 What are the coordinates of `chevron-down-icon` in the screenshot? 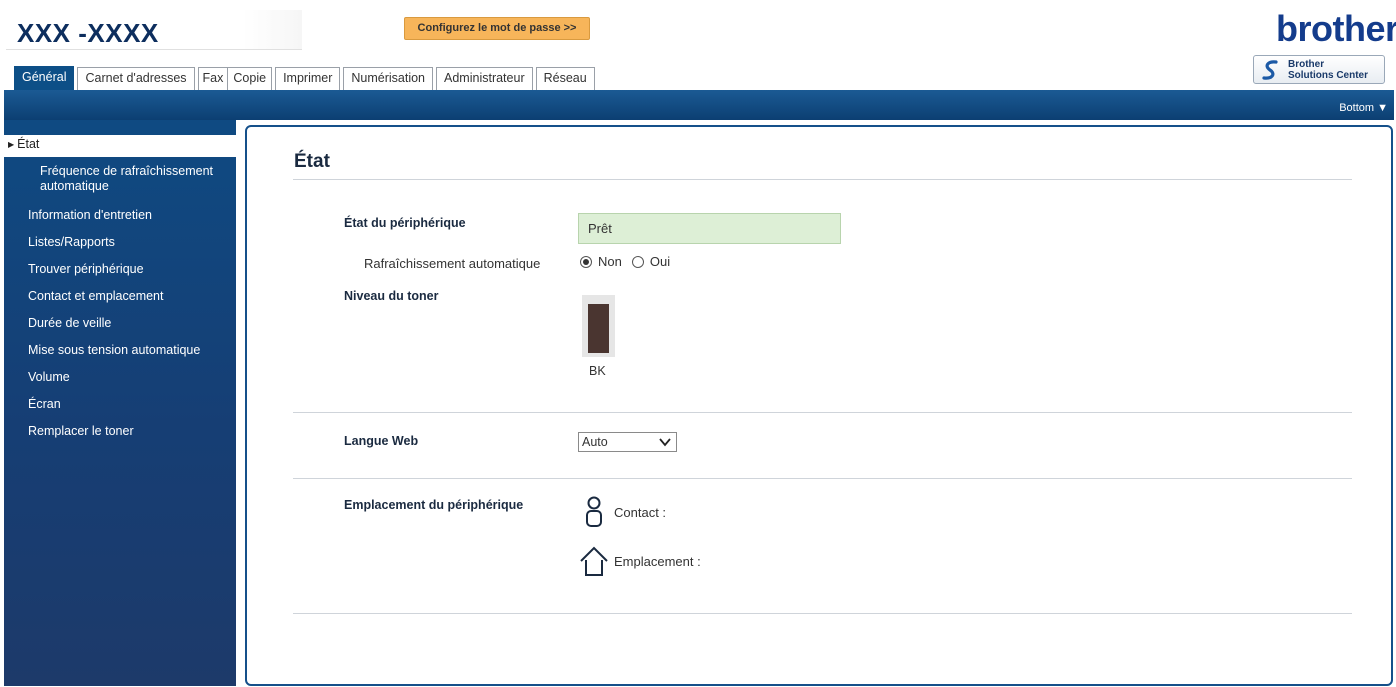 It's located at (665, 442).